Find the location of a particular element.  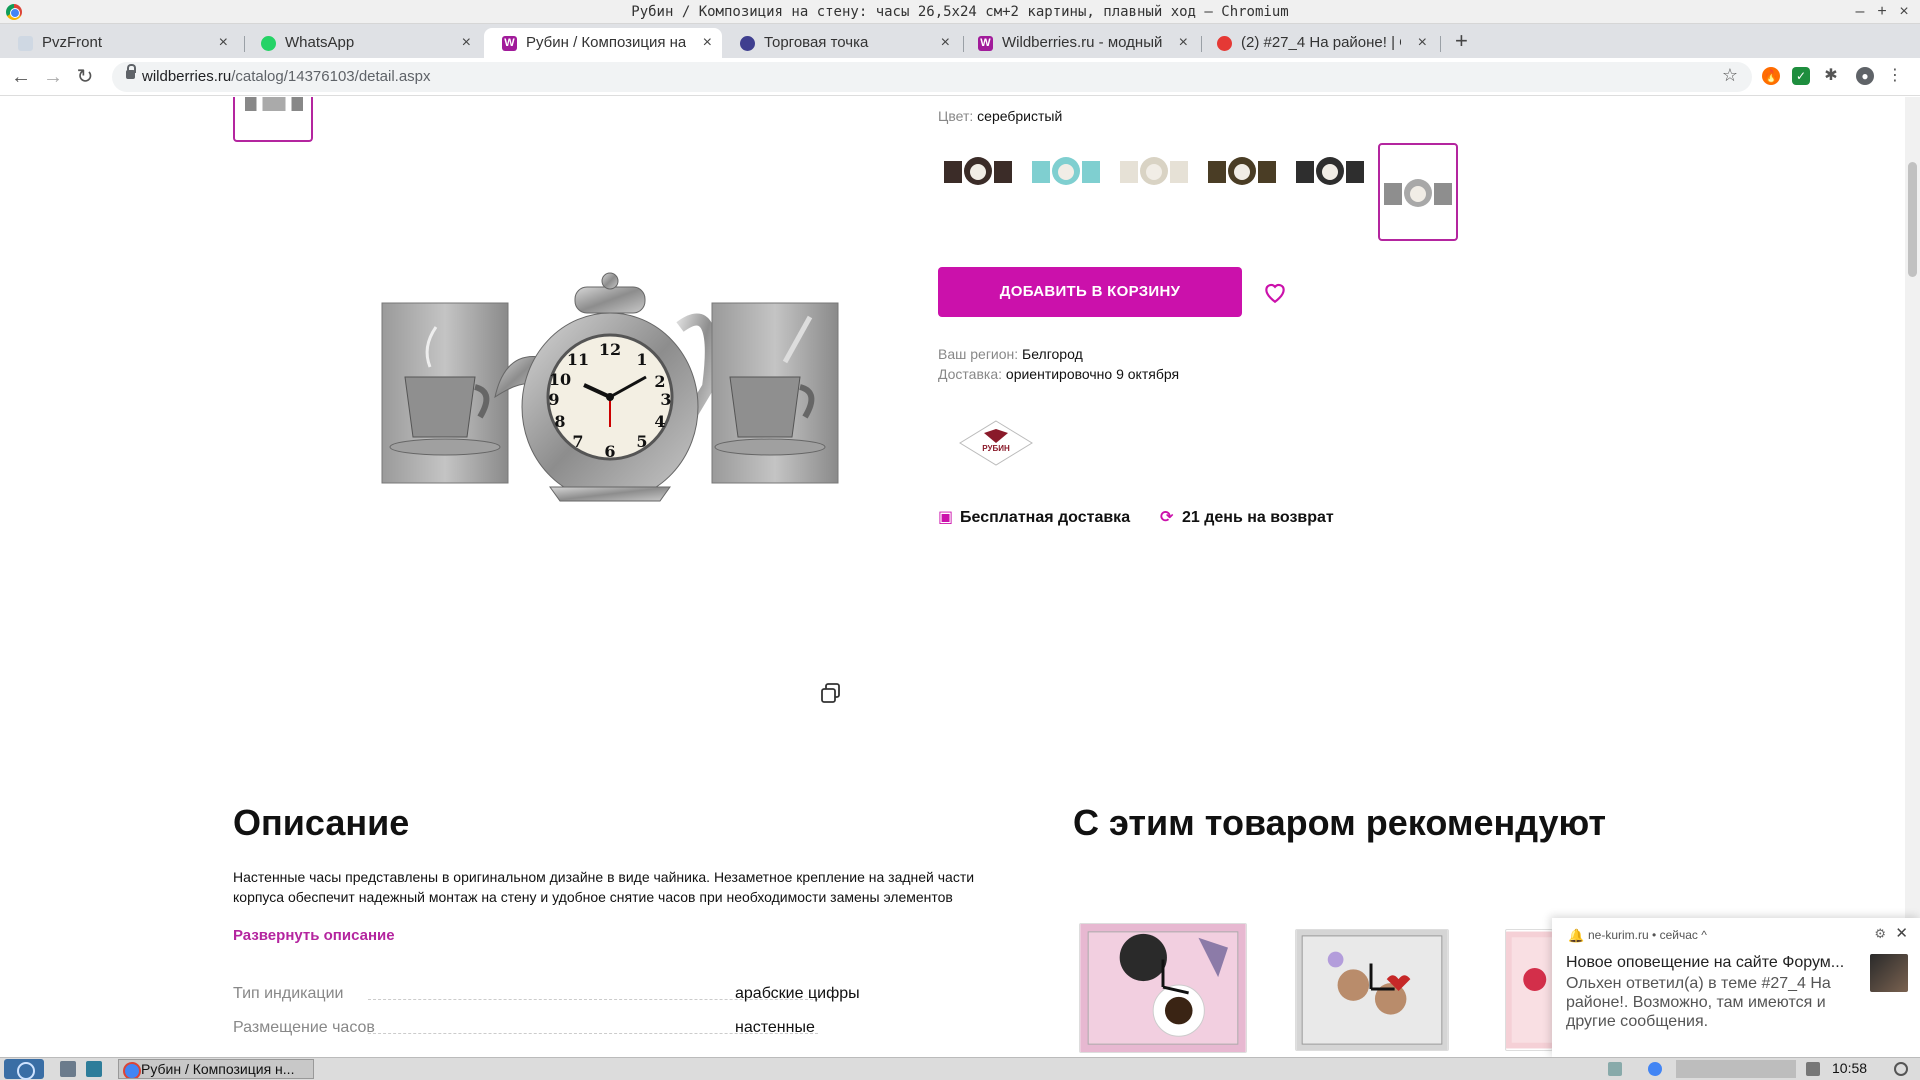

tab-label: (2) #27_4 На районе! | Стр is located at coordinates (1321, 42).